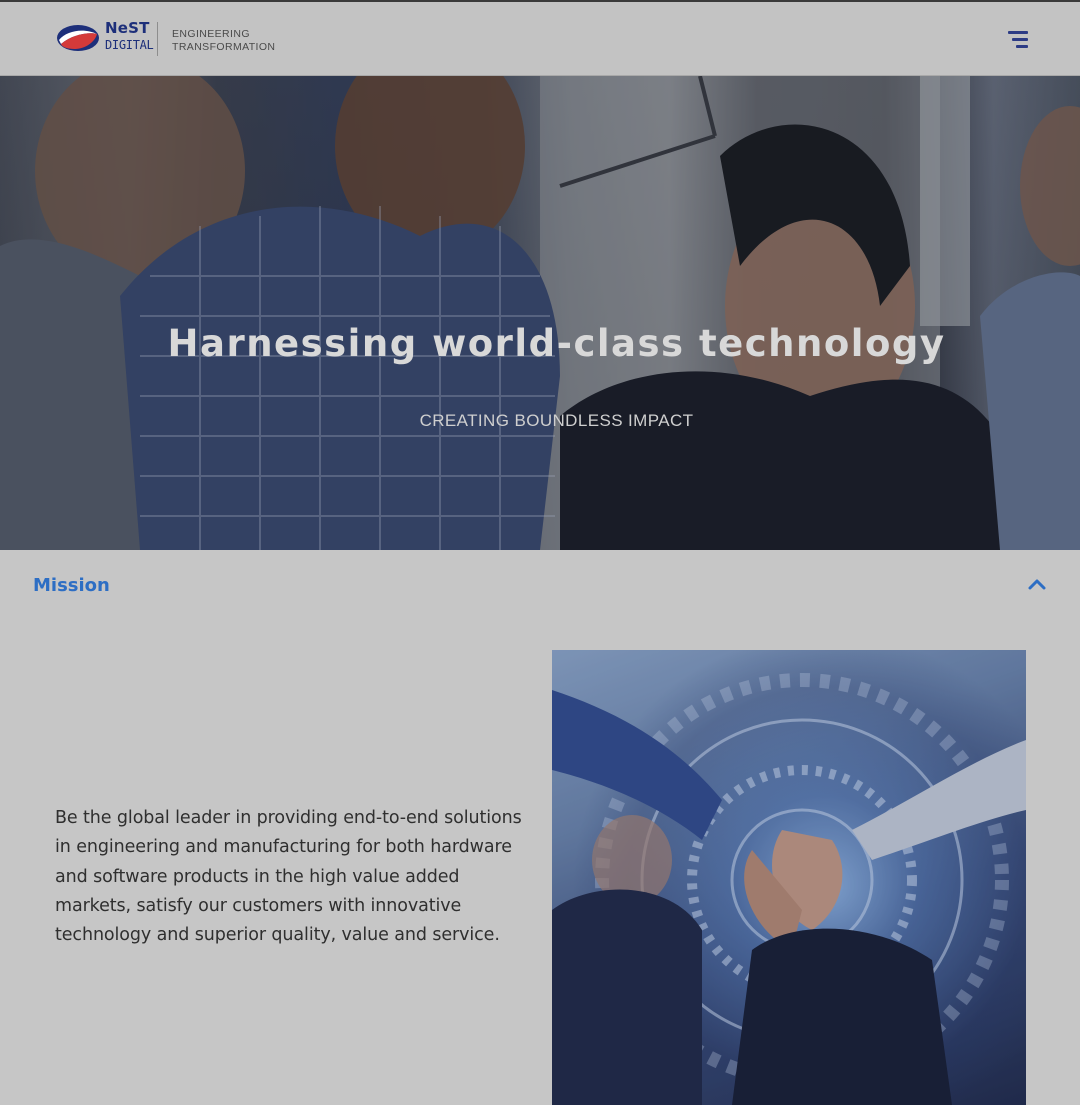 This screenshot has width=1080, height=1105. What do you see at coordinates (556, 420) in the screenshot?
I see `hero-subtitle: CREATING BOUNDLESS IMPACT` at bounding box center [556, 420].